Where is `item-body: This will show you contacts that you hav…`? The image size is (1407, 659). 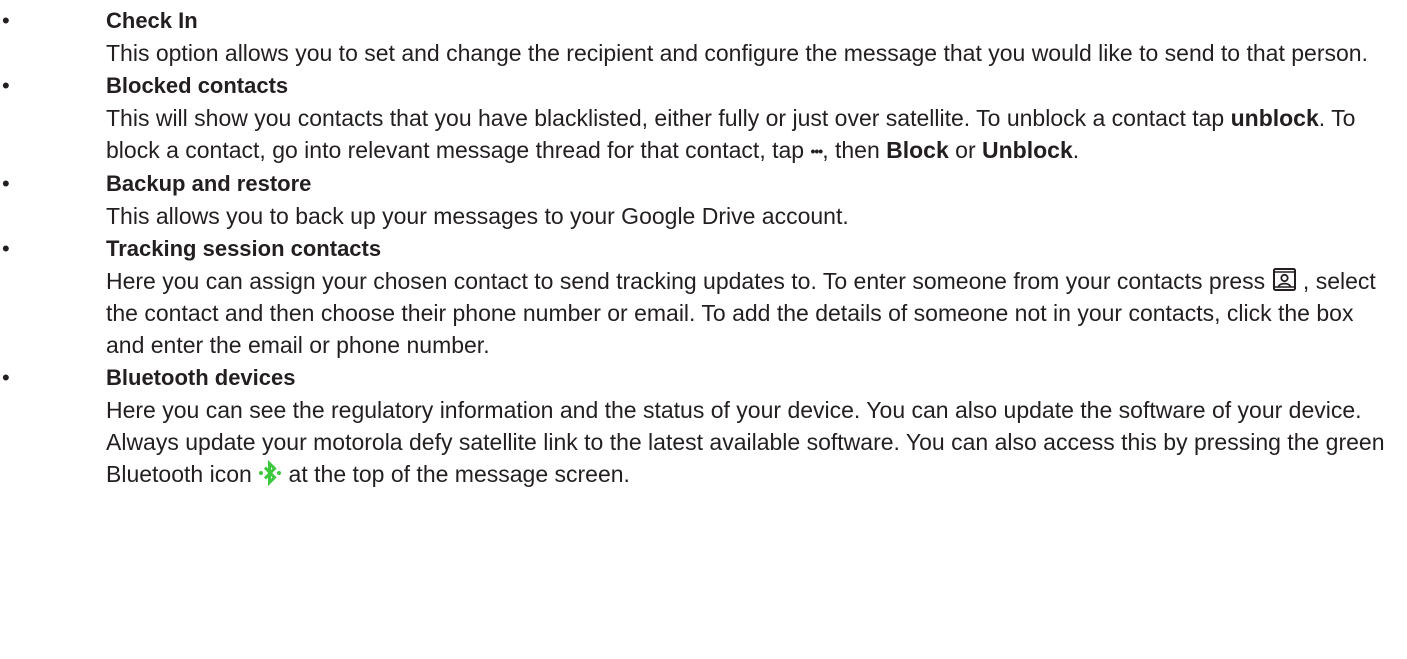 item-body: This will show you contacts that you hav… is located at coordinates (756, 134).